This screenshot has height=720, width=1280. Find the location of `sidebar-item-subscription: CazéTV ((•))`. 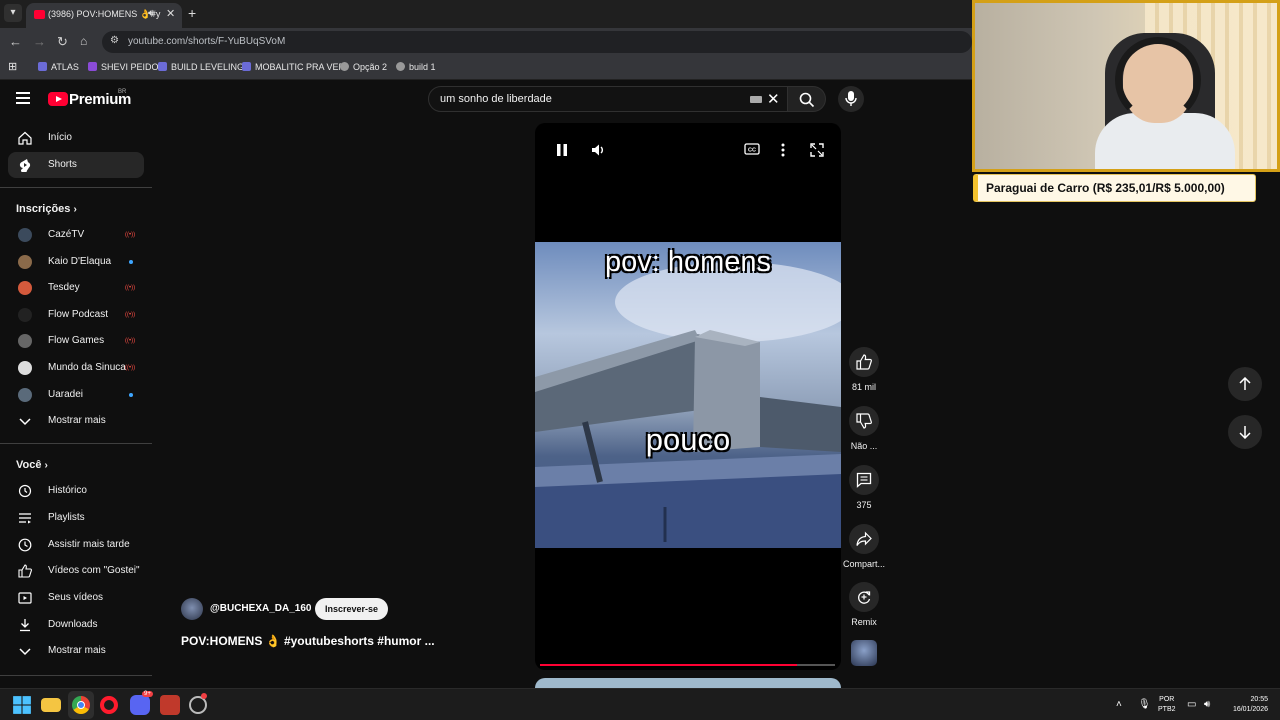

sidebar-item-subscription: CazéTV ((•)) is located at coordinates (76, 235).